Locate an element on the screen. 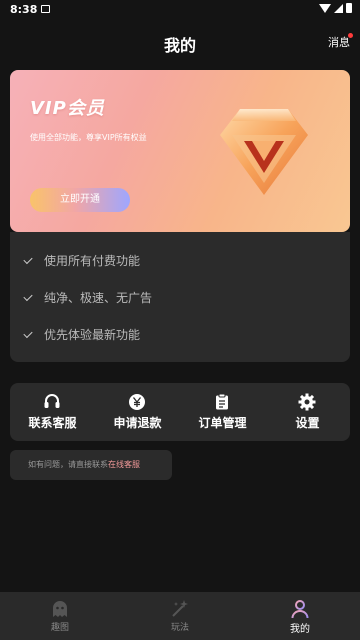 The height and width of the screenshot is (640, 360). status-time: 8:38 is located at coordinates (24, 9).